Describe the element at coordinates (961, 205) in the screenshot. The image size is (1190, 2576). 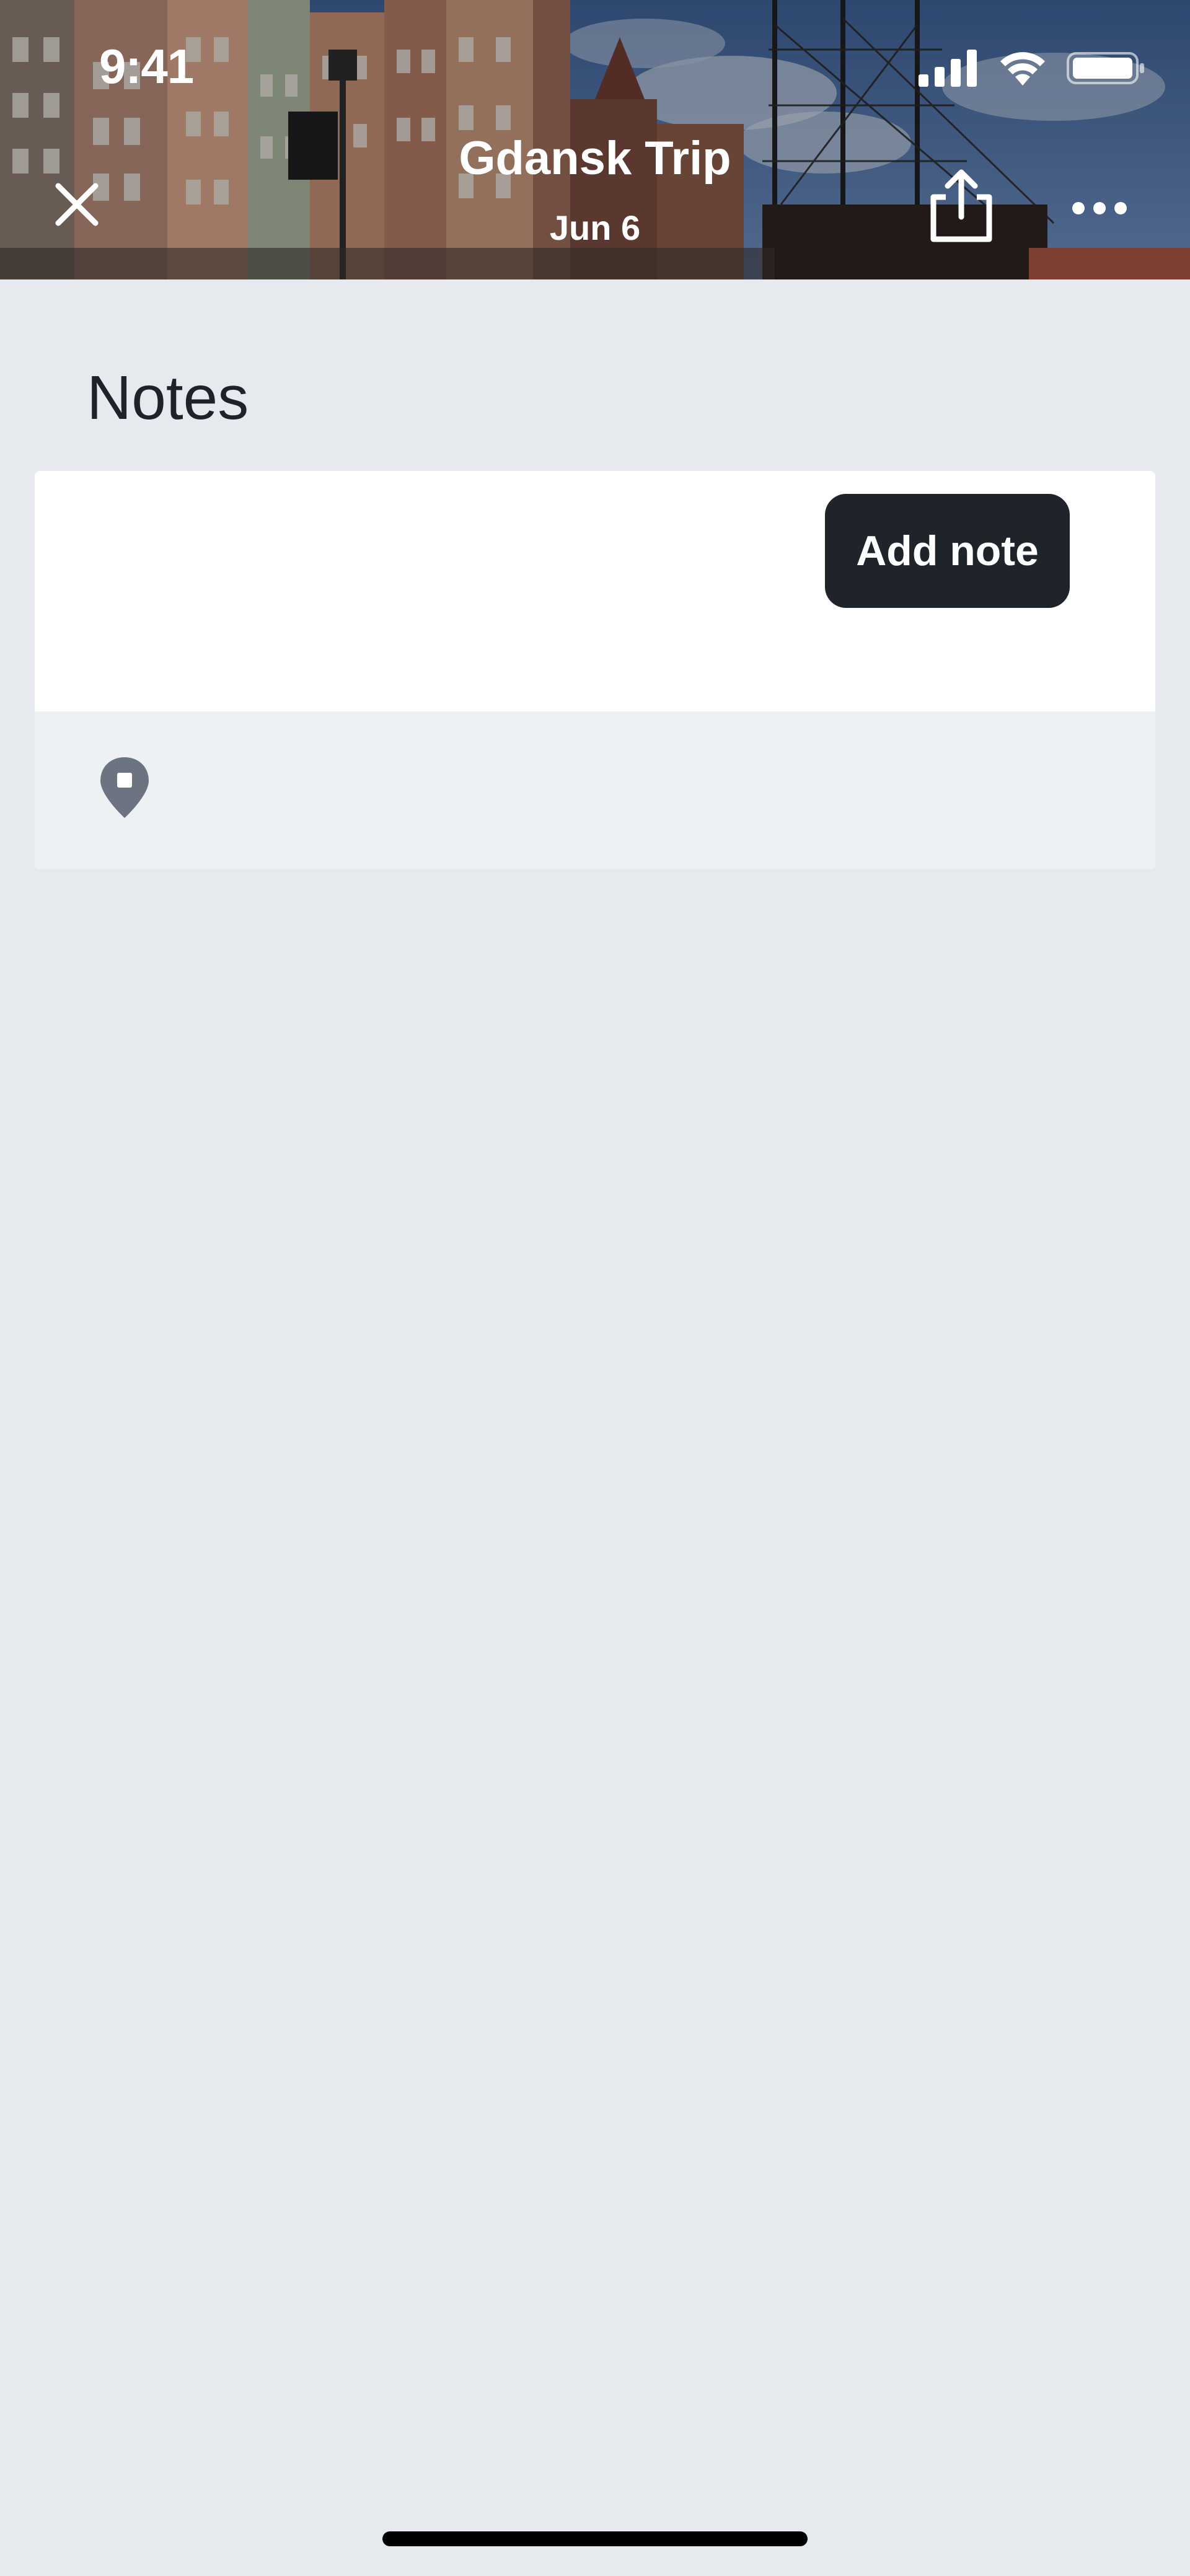
I see `share-icon` at that location.